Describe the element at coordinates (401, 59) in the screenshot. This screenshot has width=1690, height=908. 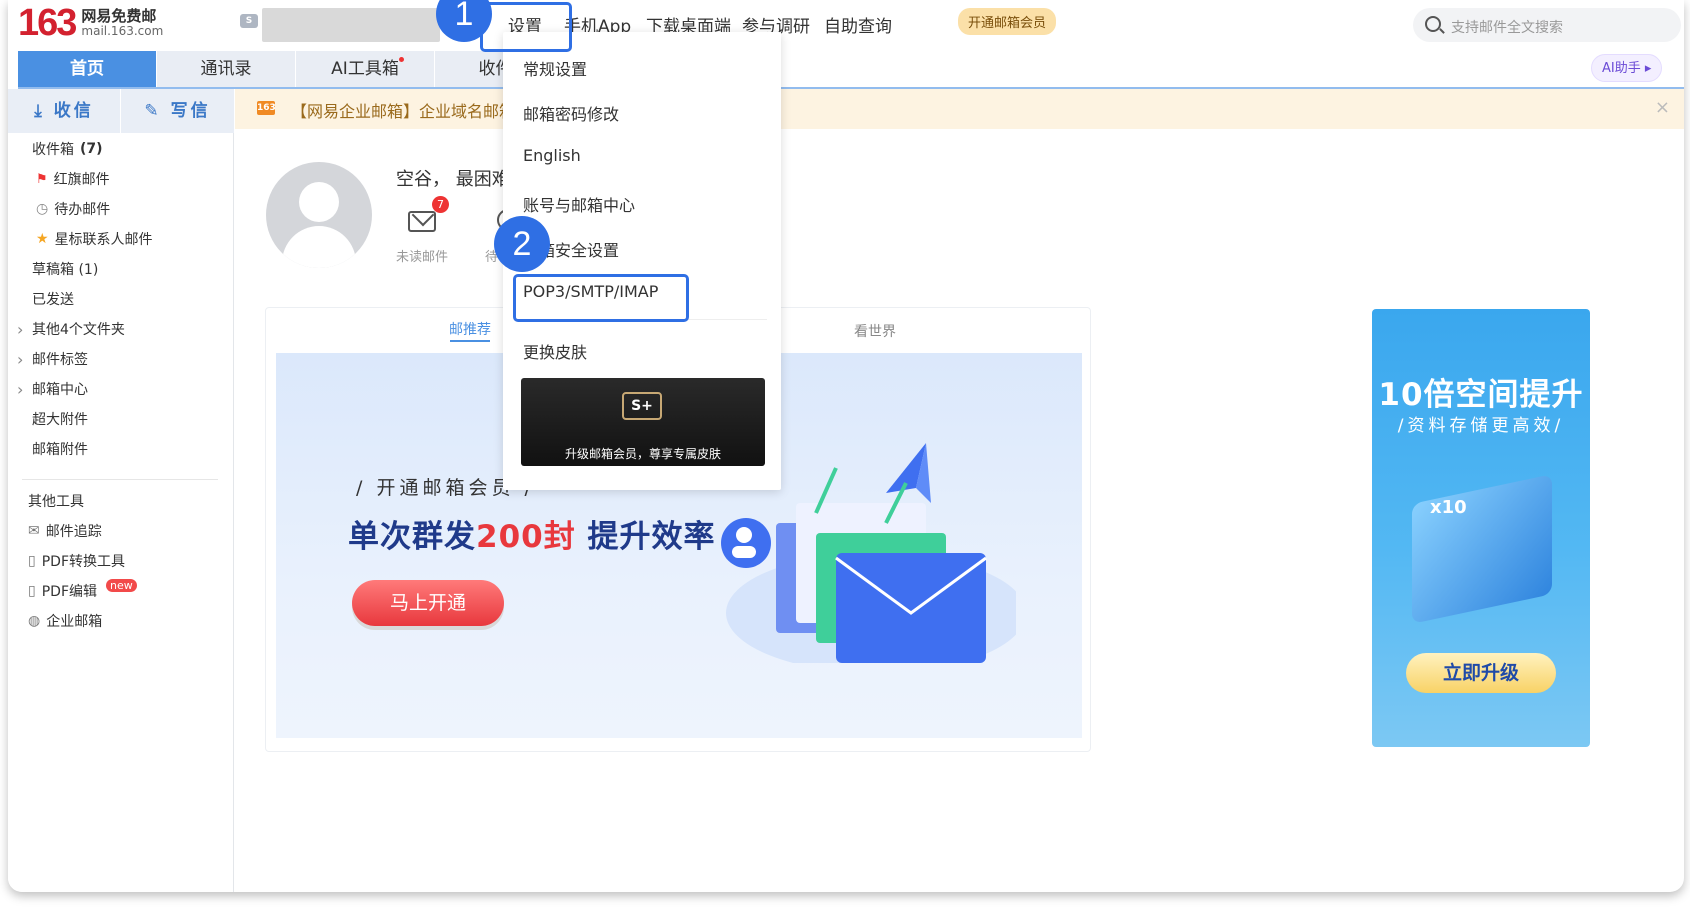
I see `new-dot-icon` at that location.